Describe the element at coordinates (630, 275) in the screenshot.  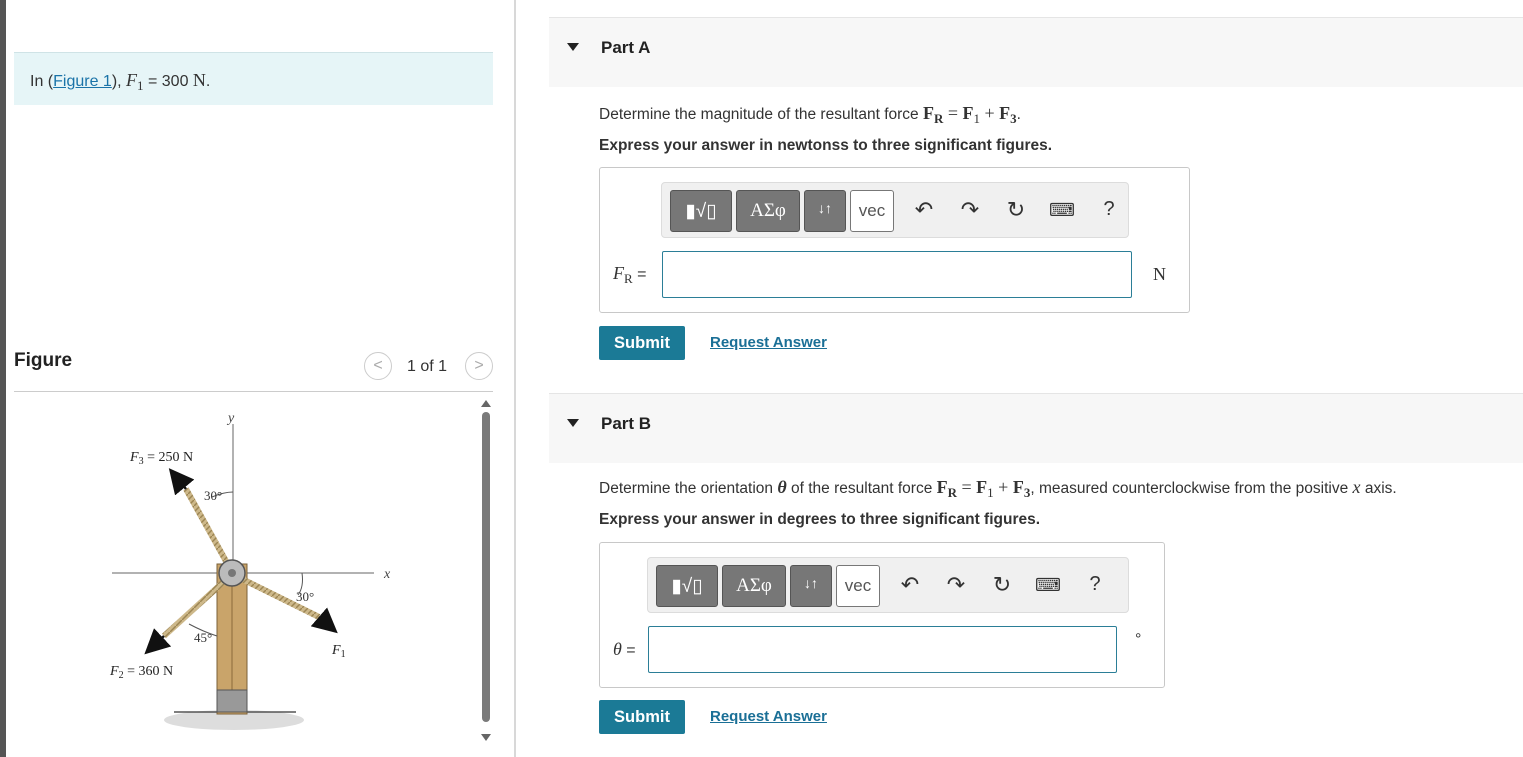
I see `part-a-answer-label: FR =` at that location.